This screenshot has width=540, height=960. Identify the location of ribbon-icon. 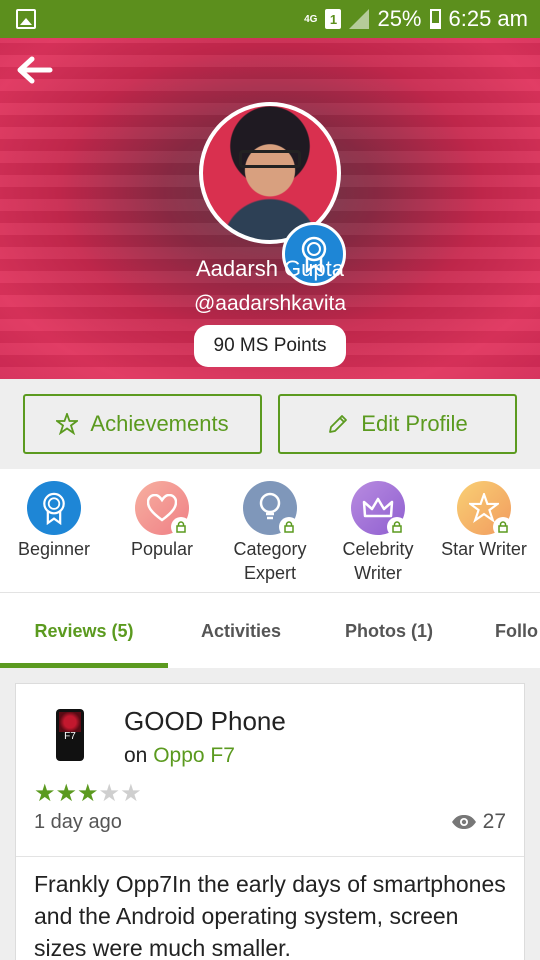
(54, 508).